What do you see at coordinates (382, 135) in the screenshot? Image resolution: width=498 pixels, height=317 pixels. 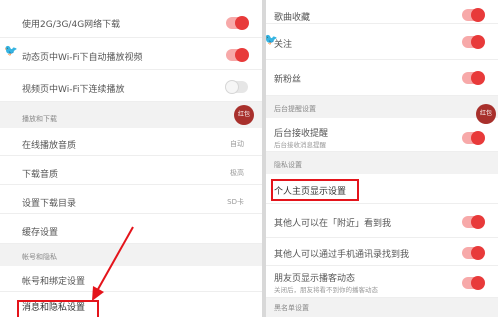 I see `setting-row-background-receive: 后台接收提醒 后台接收消息提醒` at bounding box center [382, 135].